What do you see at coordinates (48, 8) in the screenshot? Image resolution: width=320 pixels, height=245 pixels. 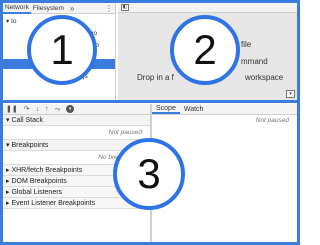 I see `tab-filesystem: Filesystem` at bounding box center [48, 8].